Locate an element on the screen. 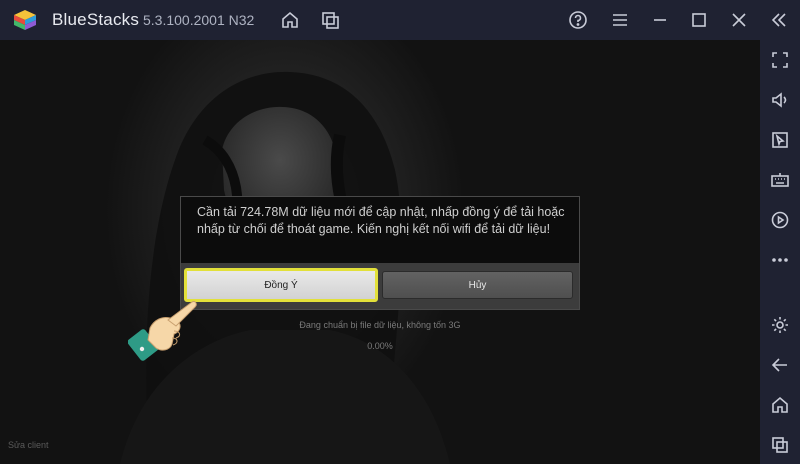 The width and height of the screenshot is (800, 464). more-icon is located at coordinates (780, 260).